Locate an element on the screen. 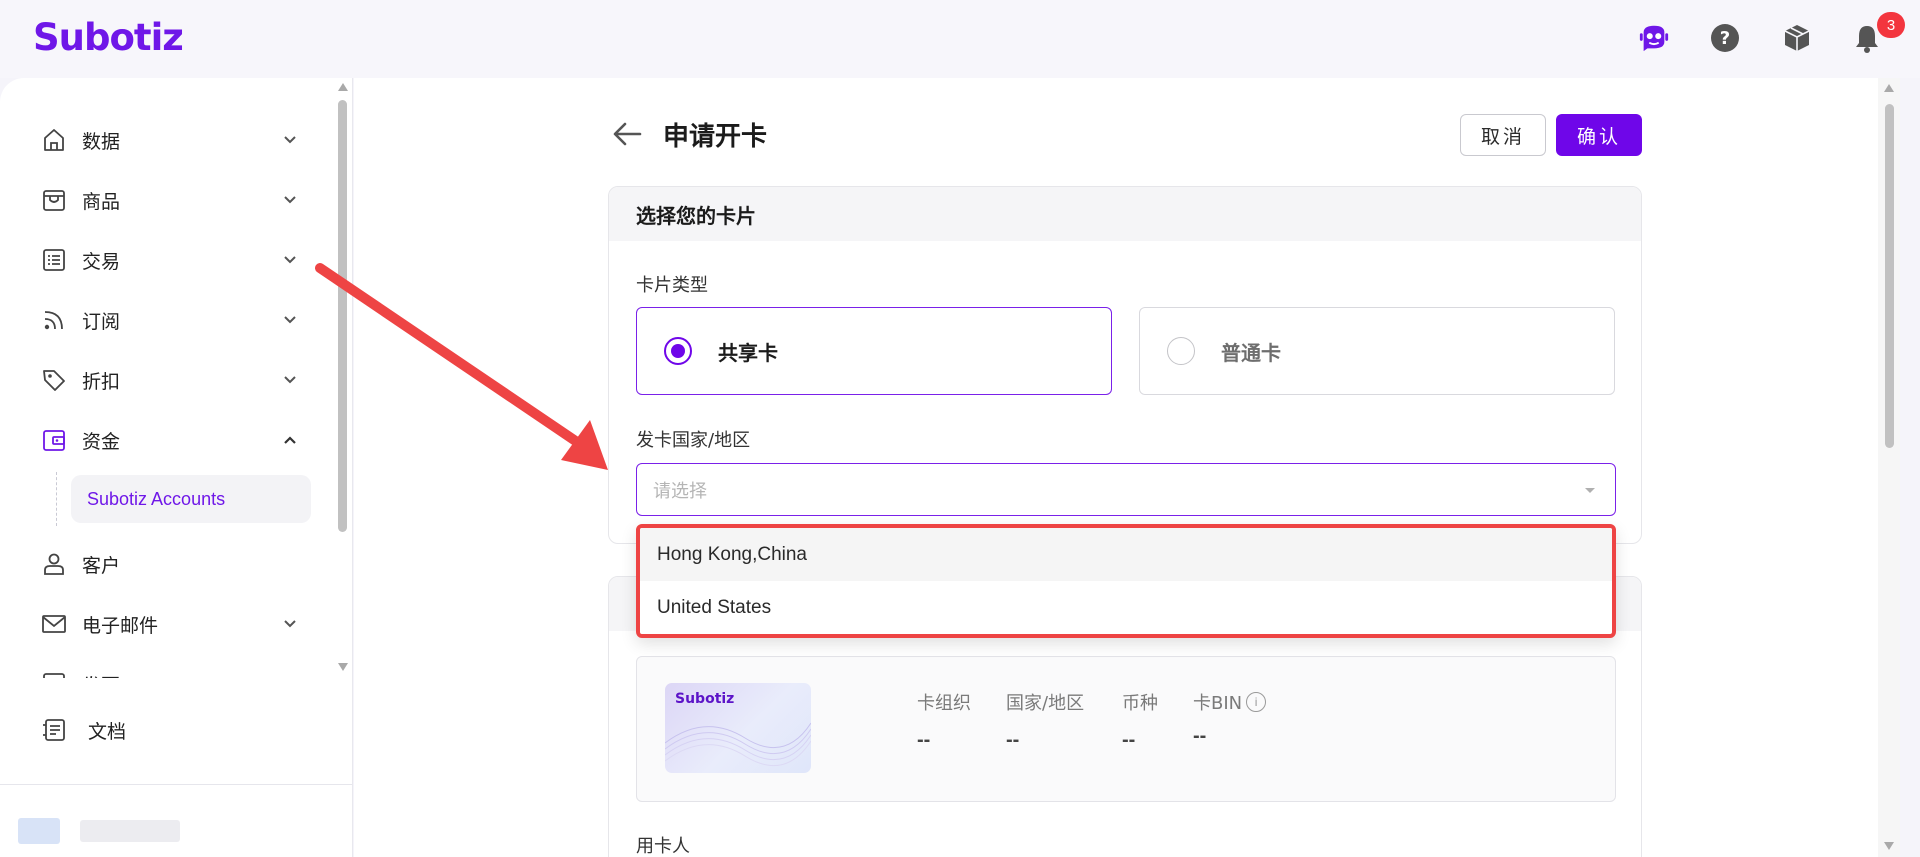  notification-badge: 3 is located at coordinates (1891, 25).